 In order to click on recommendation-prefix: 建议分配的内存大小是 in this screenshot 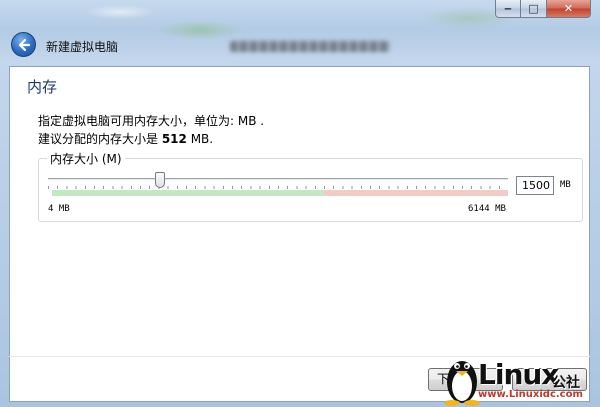, I will do `click(100, 139)`.